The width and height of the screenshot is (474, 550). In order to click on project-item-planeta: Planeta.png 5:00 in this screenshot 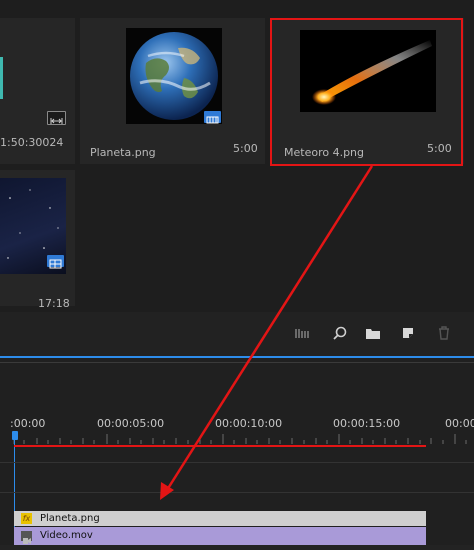, I will do `click(172, 91)`.